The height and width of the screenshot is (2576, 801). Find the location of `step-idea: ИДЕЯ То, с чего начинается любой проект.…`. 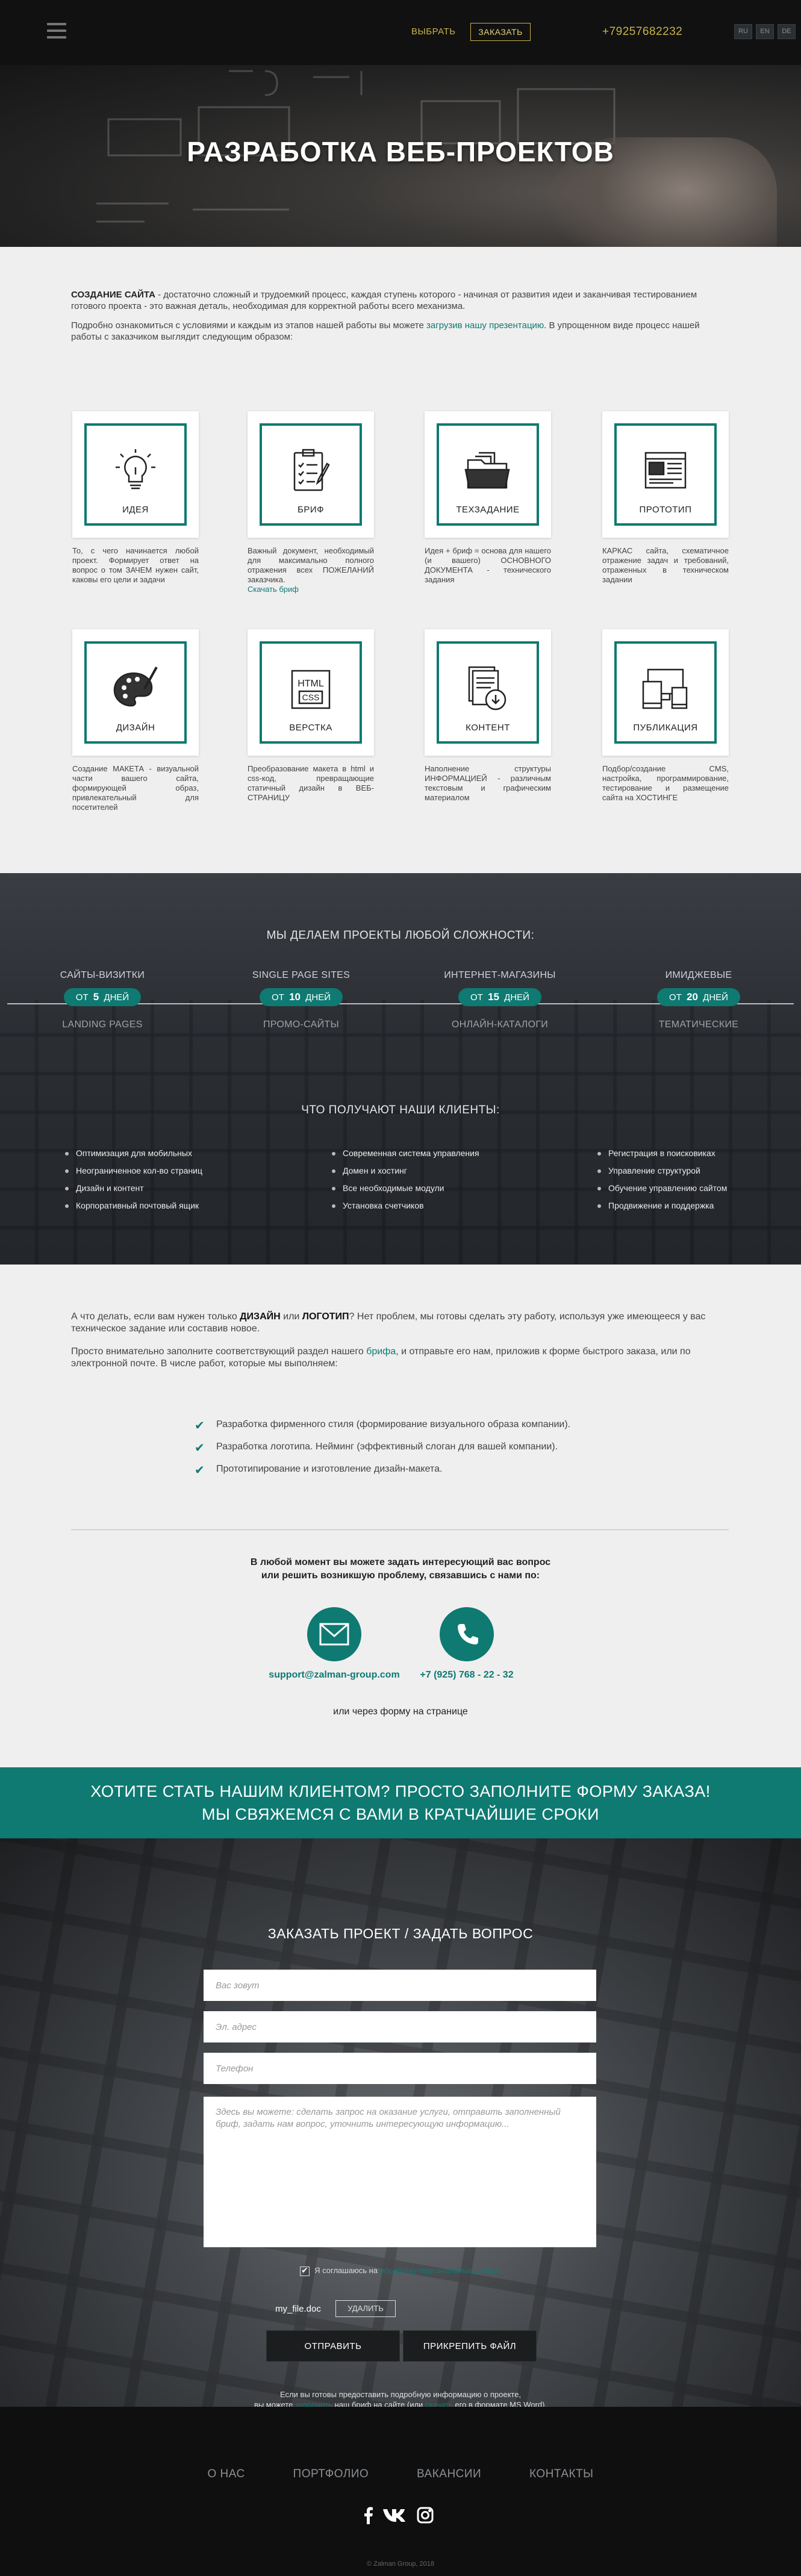

step-idea: ИДЕЯ То, с чего начинается любой проект.… is located at coordinates (135, 498).